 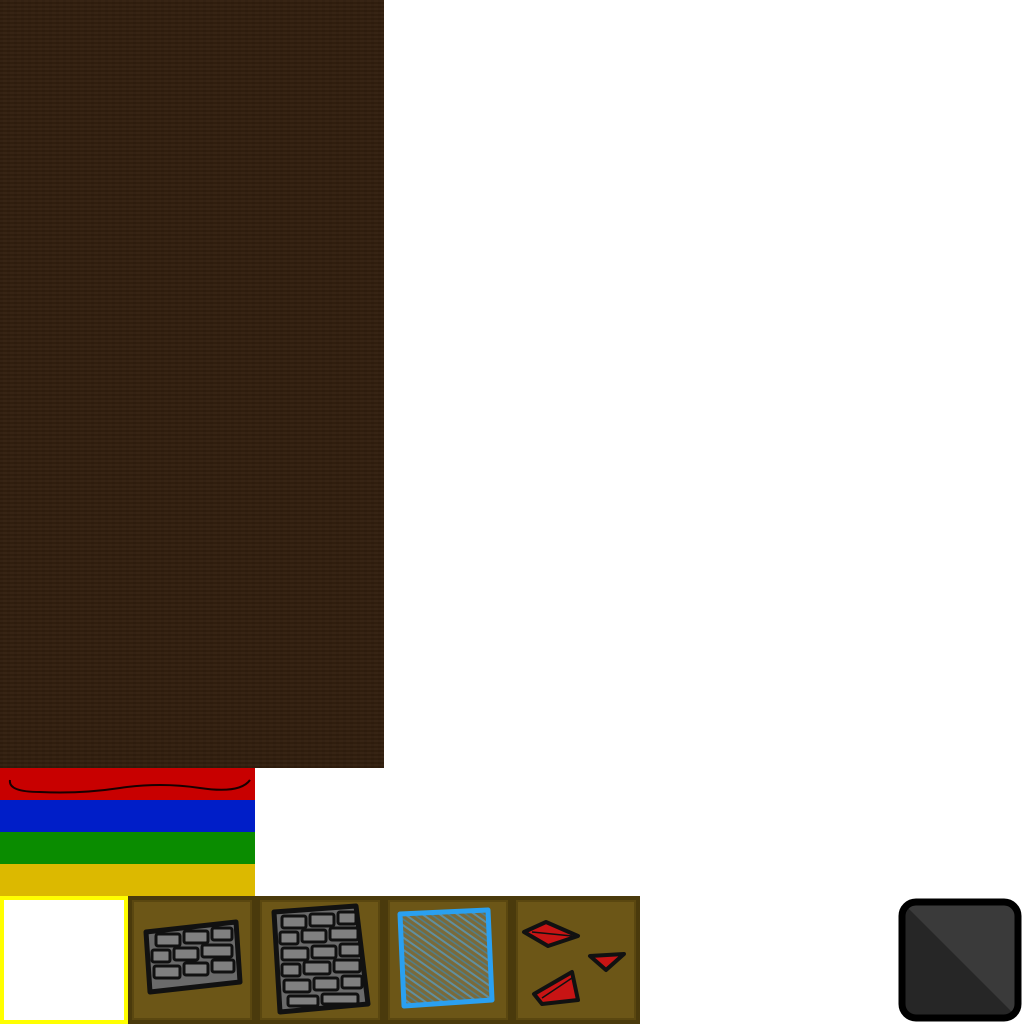 I want to click on glass-block-icon, so click(x=446, y=958).